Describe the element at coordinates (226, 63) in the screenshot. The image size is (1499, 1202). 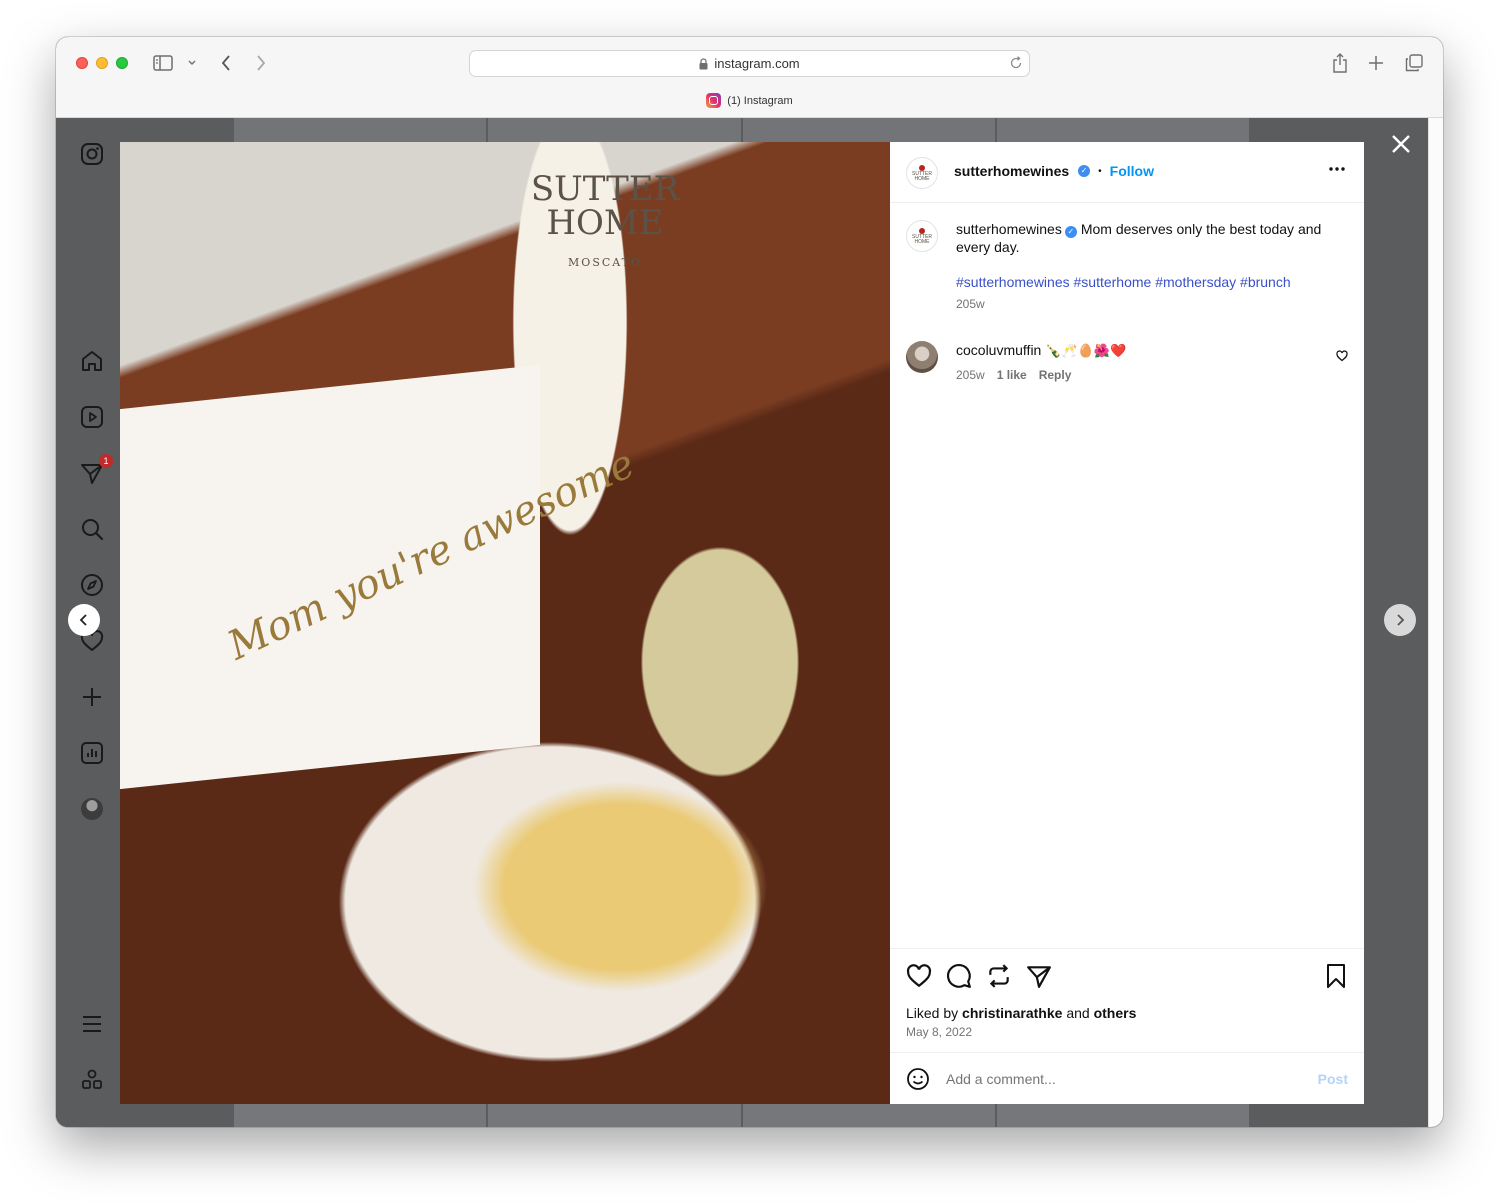
I see `back-icon` at that location.